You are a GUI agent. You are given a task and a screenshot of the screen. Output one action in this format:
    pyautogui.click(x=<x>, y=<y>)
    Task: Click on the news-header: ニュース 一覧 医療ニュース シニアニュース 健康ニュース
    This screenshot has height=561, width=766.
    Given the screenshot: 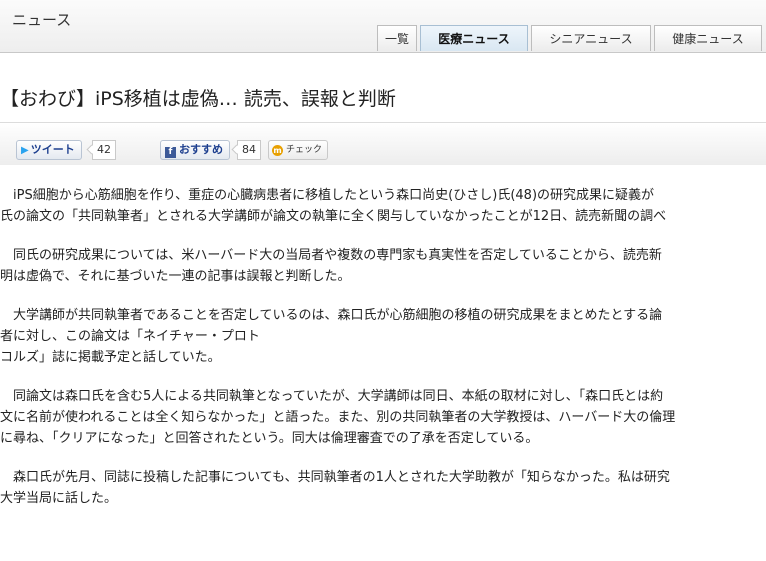 What is the action you would take?
    pyautogui.click(x=383, y=26)
    